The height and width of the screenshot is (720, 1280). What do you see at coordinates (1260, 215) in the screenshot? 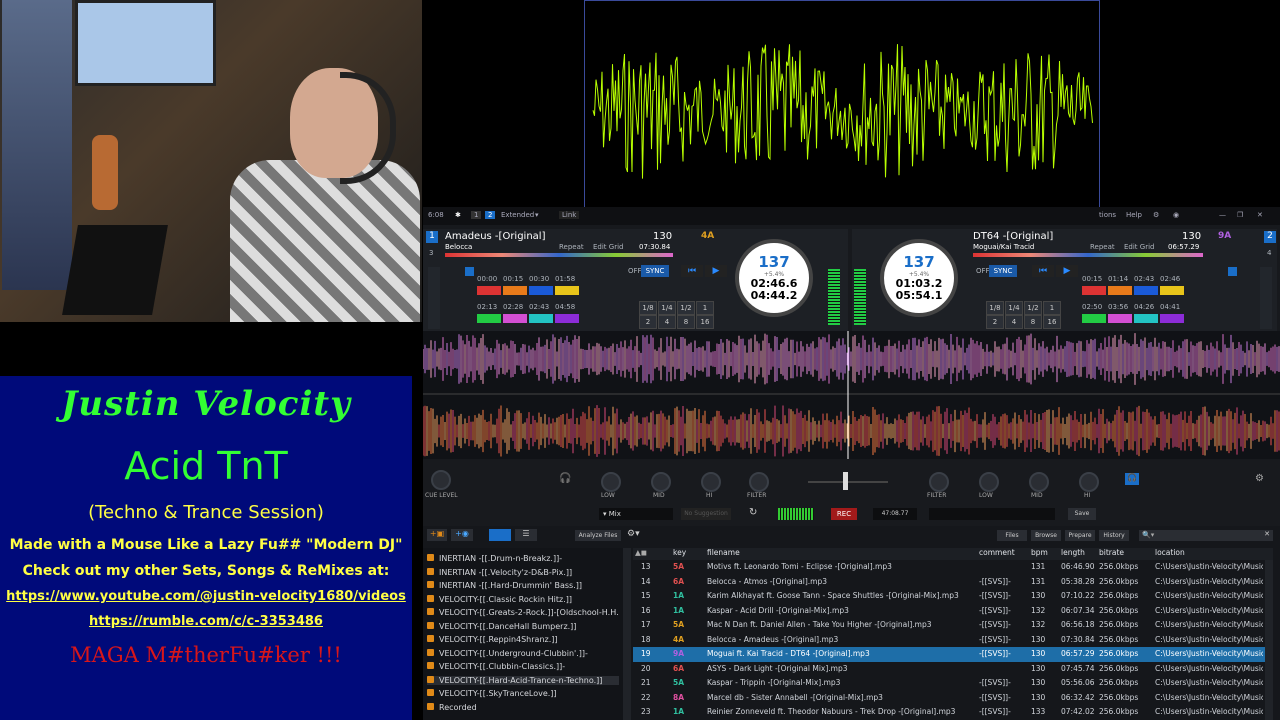
I see `close-icon: ✕` at bounding box center [1260, 215].